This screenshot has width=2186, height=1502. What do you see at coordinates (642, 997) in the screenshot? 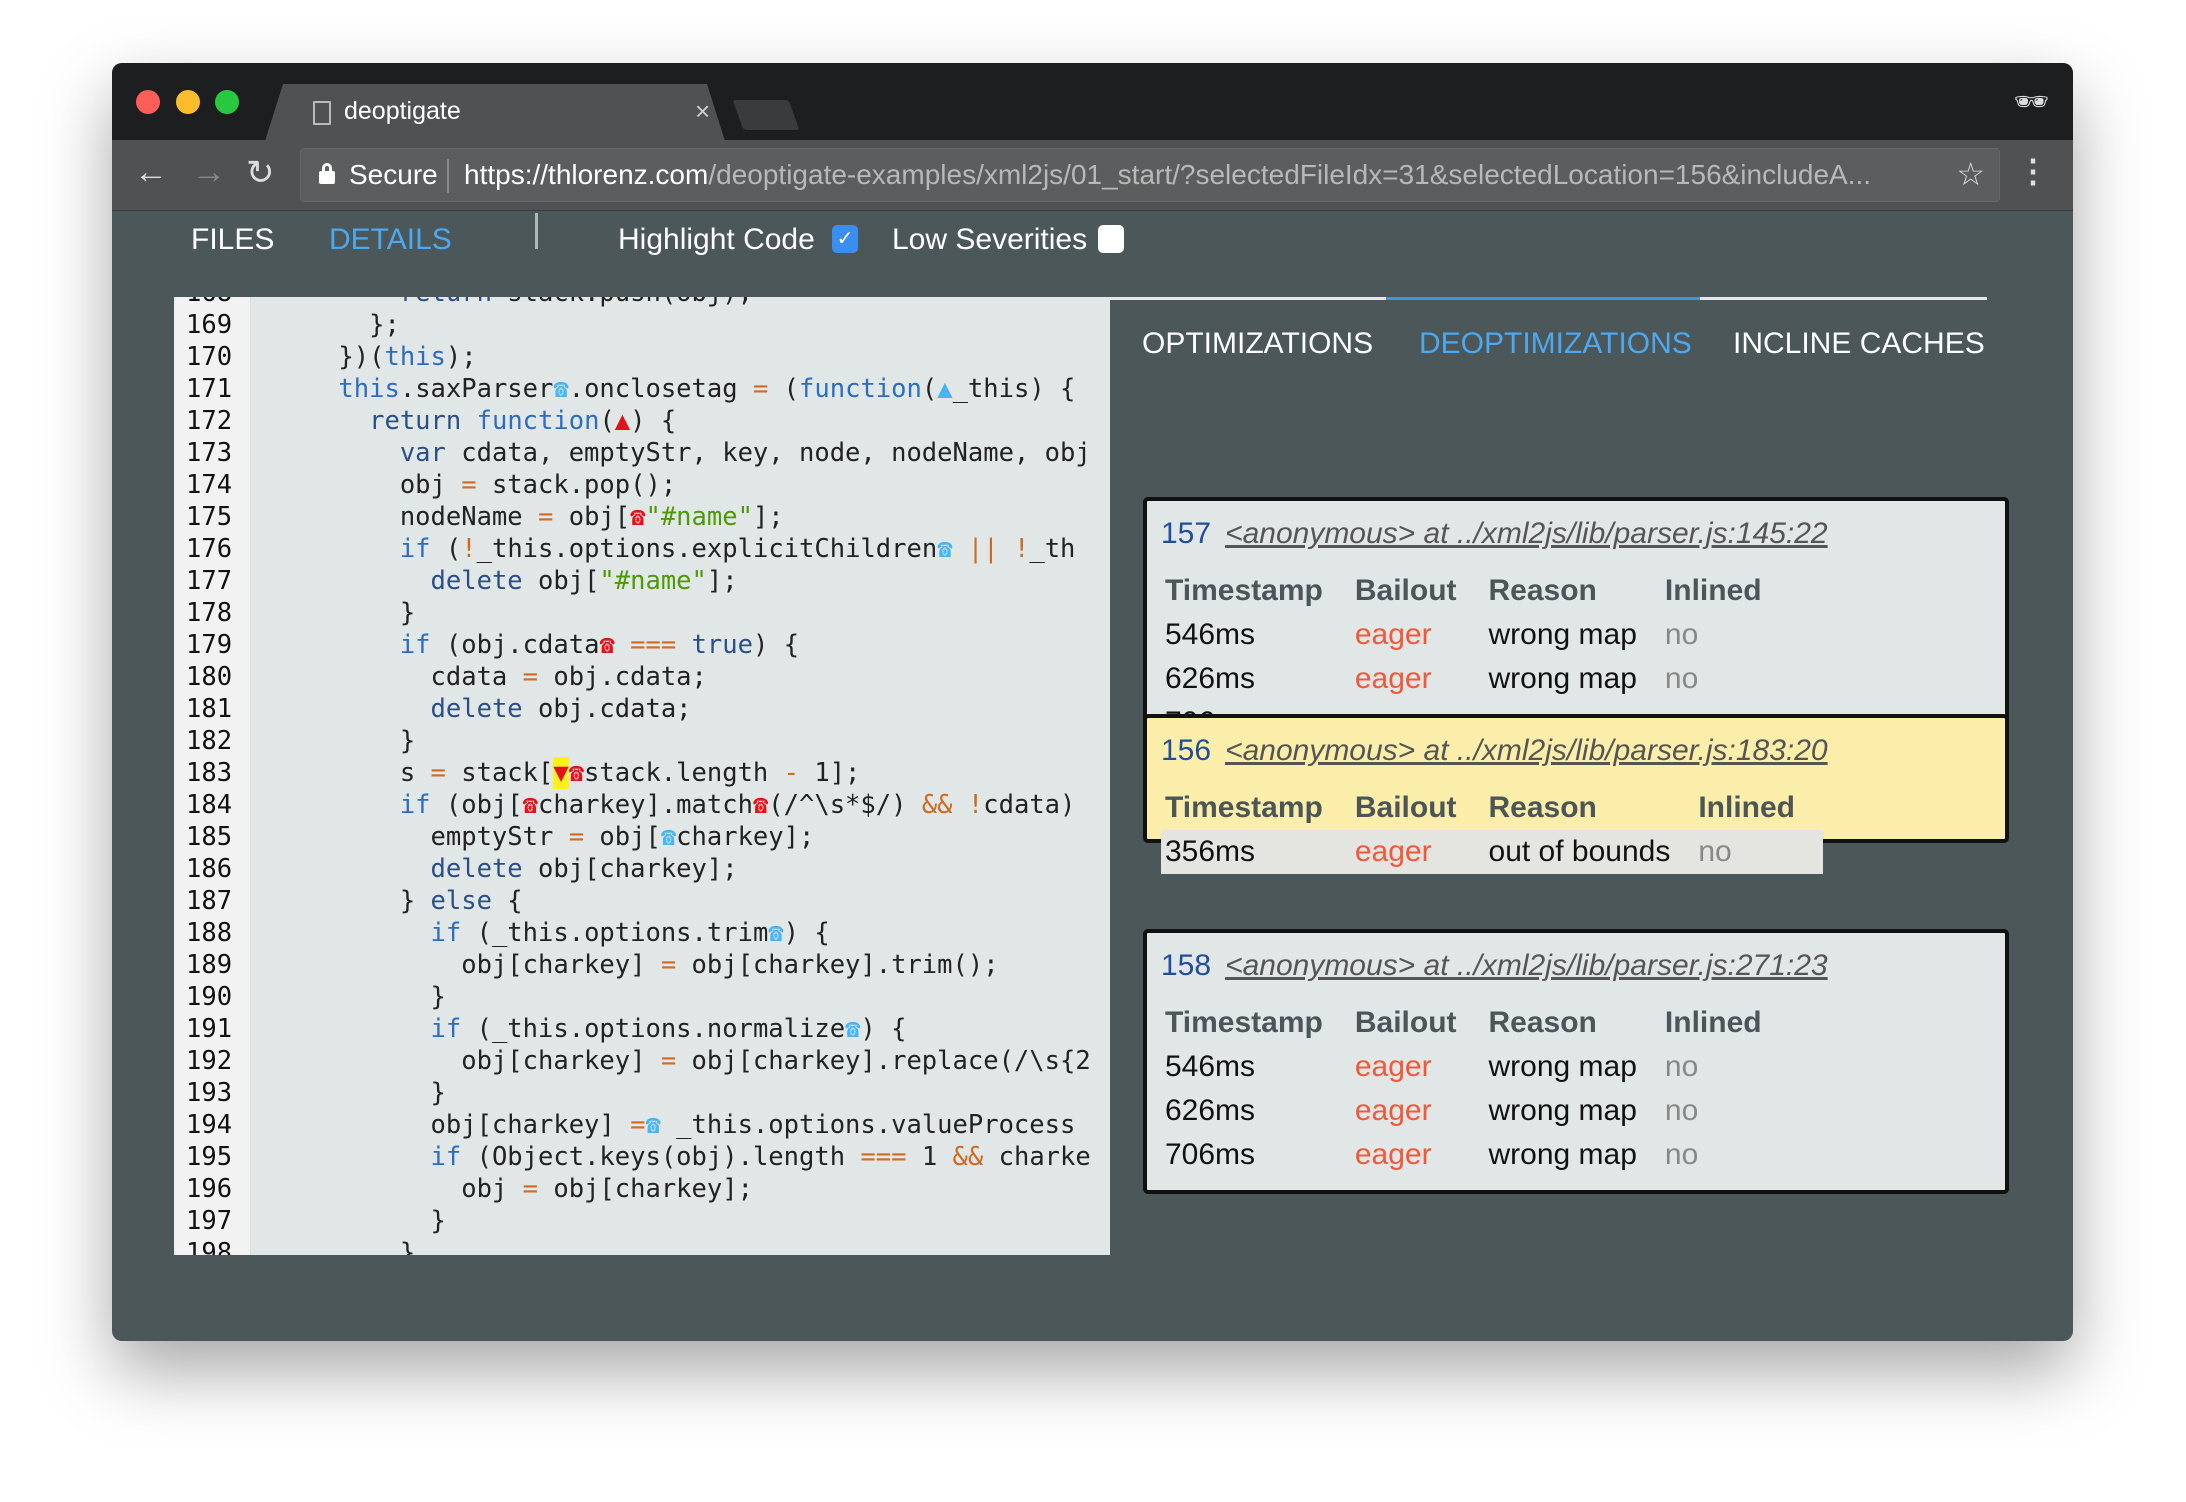
I see `code-line: 190 }` at bounding box center [642, 997].